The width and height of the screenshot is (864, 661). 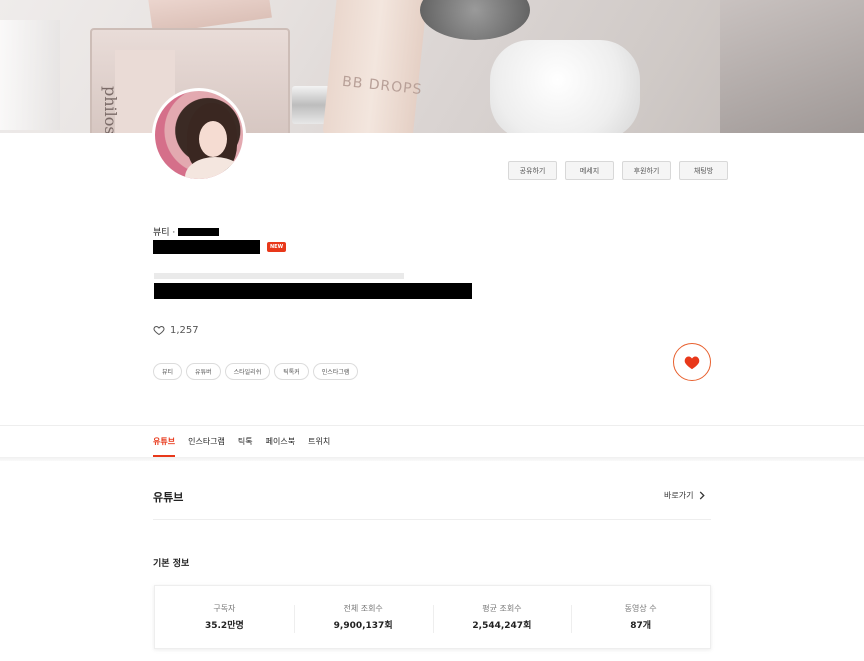 What do you see at coordinates (502, 618) in the screenshot?
I see `stat-average-views: 평균 조회수 2,544,247회` at bounding box center [502, 618].